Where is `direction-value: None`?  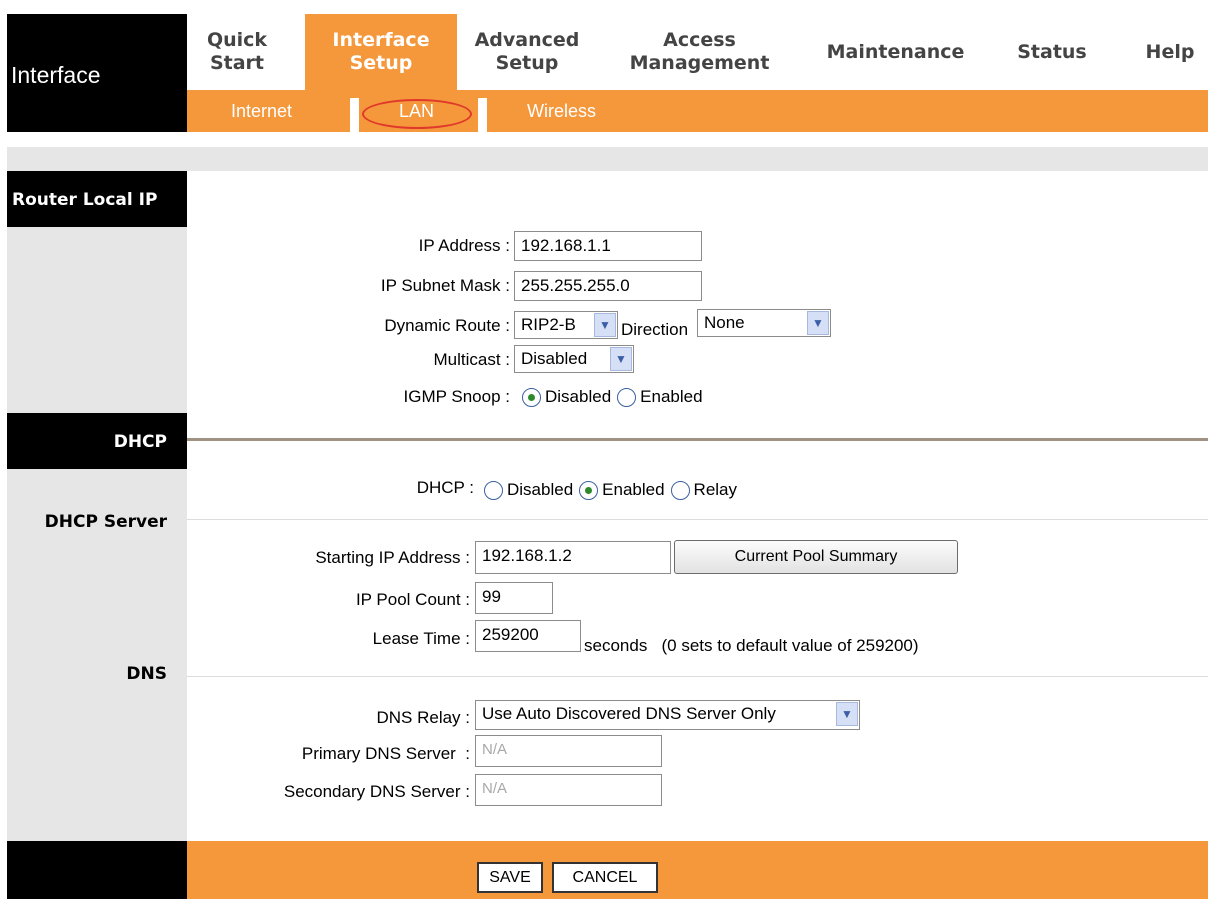 direction-value: None is located at coordinates (724, 322).